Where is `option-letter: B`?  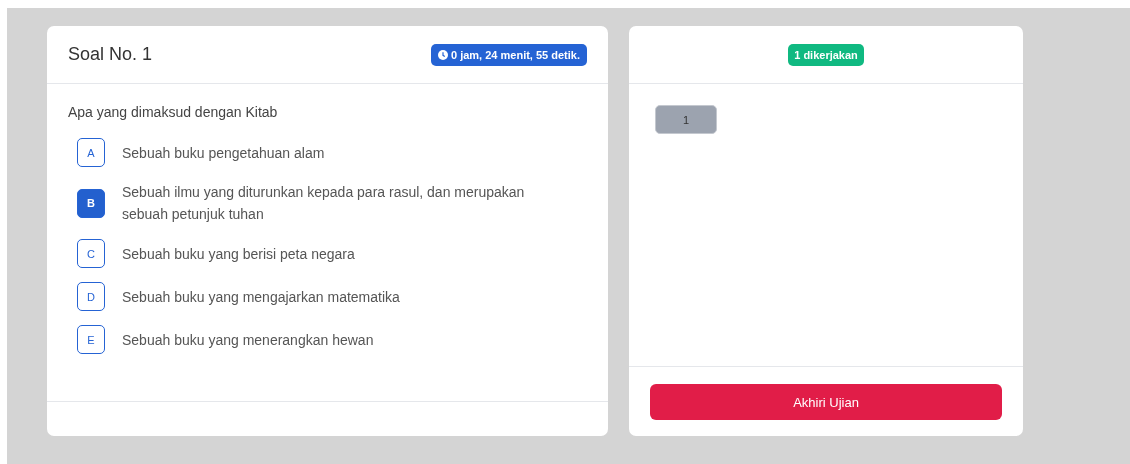
option-letter: B is located at coordinates (91, 203).